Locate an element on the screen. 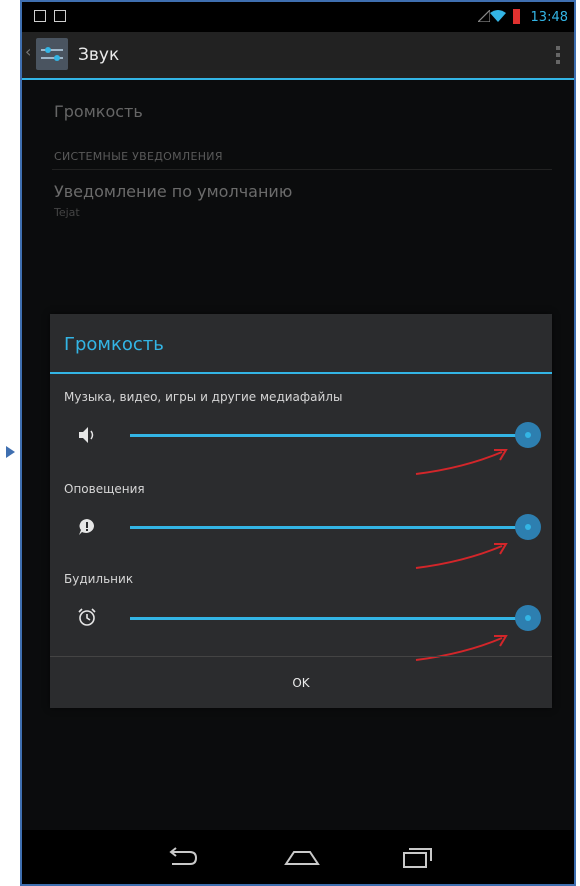 This screenshot has width=580, height=886. annotation-pointer-arrow is located at coordinates (10, 452).